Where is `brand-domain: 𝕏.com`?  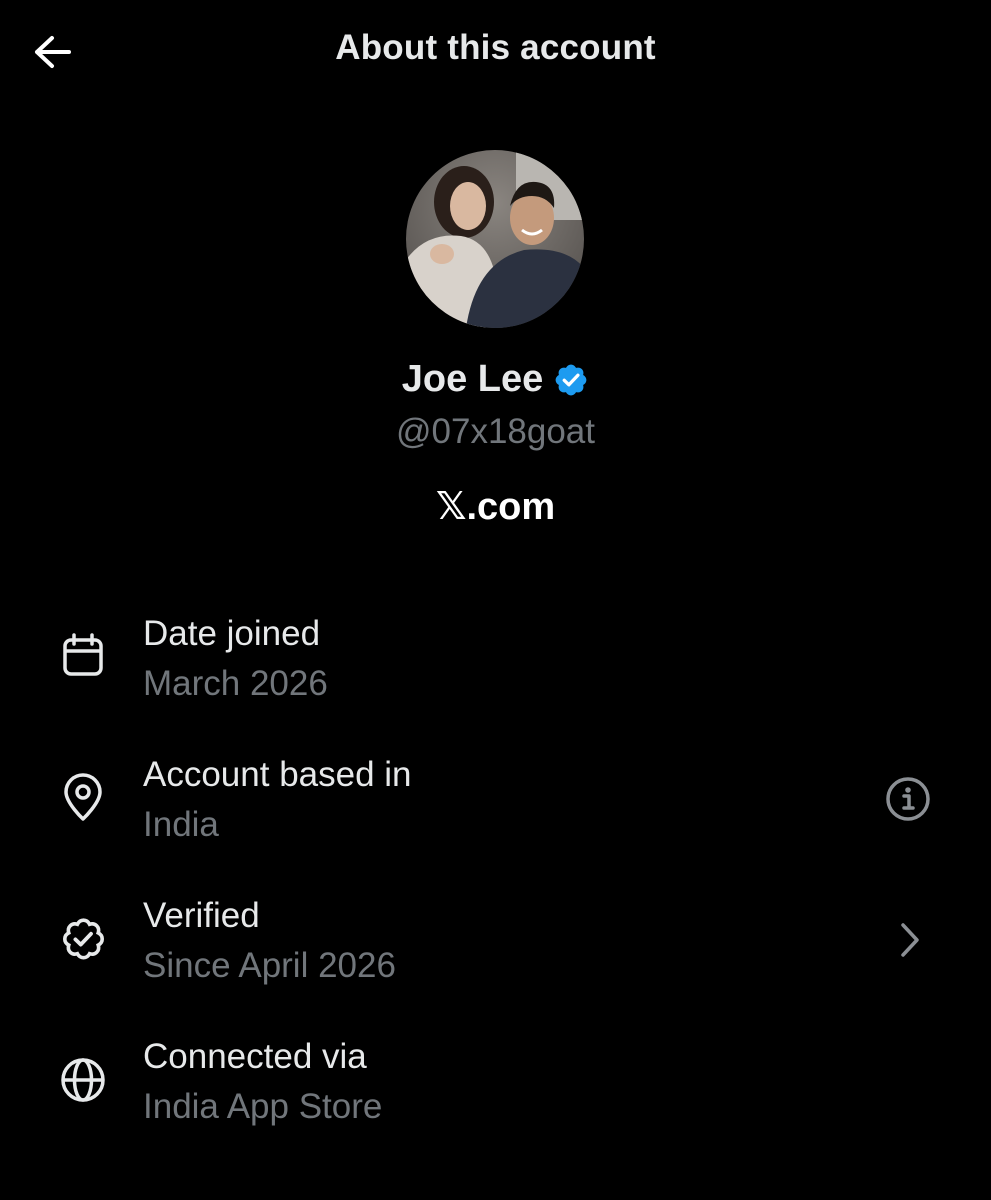 brand-domain: 𝕏.com is located at coordinates (495, 507).